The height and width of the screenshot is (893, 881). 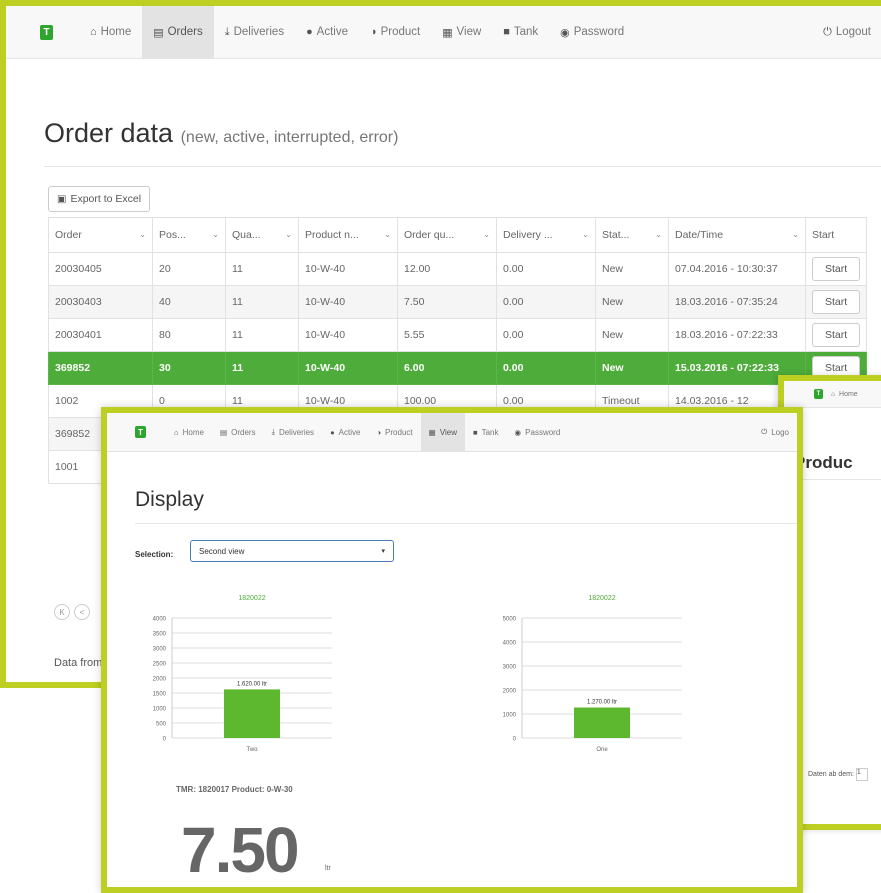 I want to click on pager-button: K, so click(x=62, y=612).